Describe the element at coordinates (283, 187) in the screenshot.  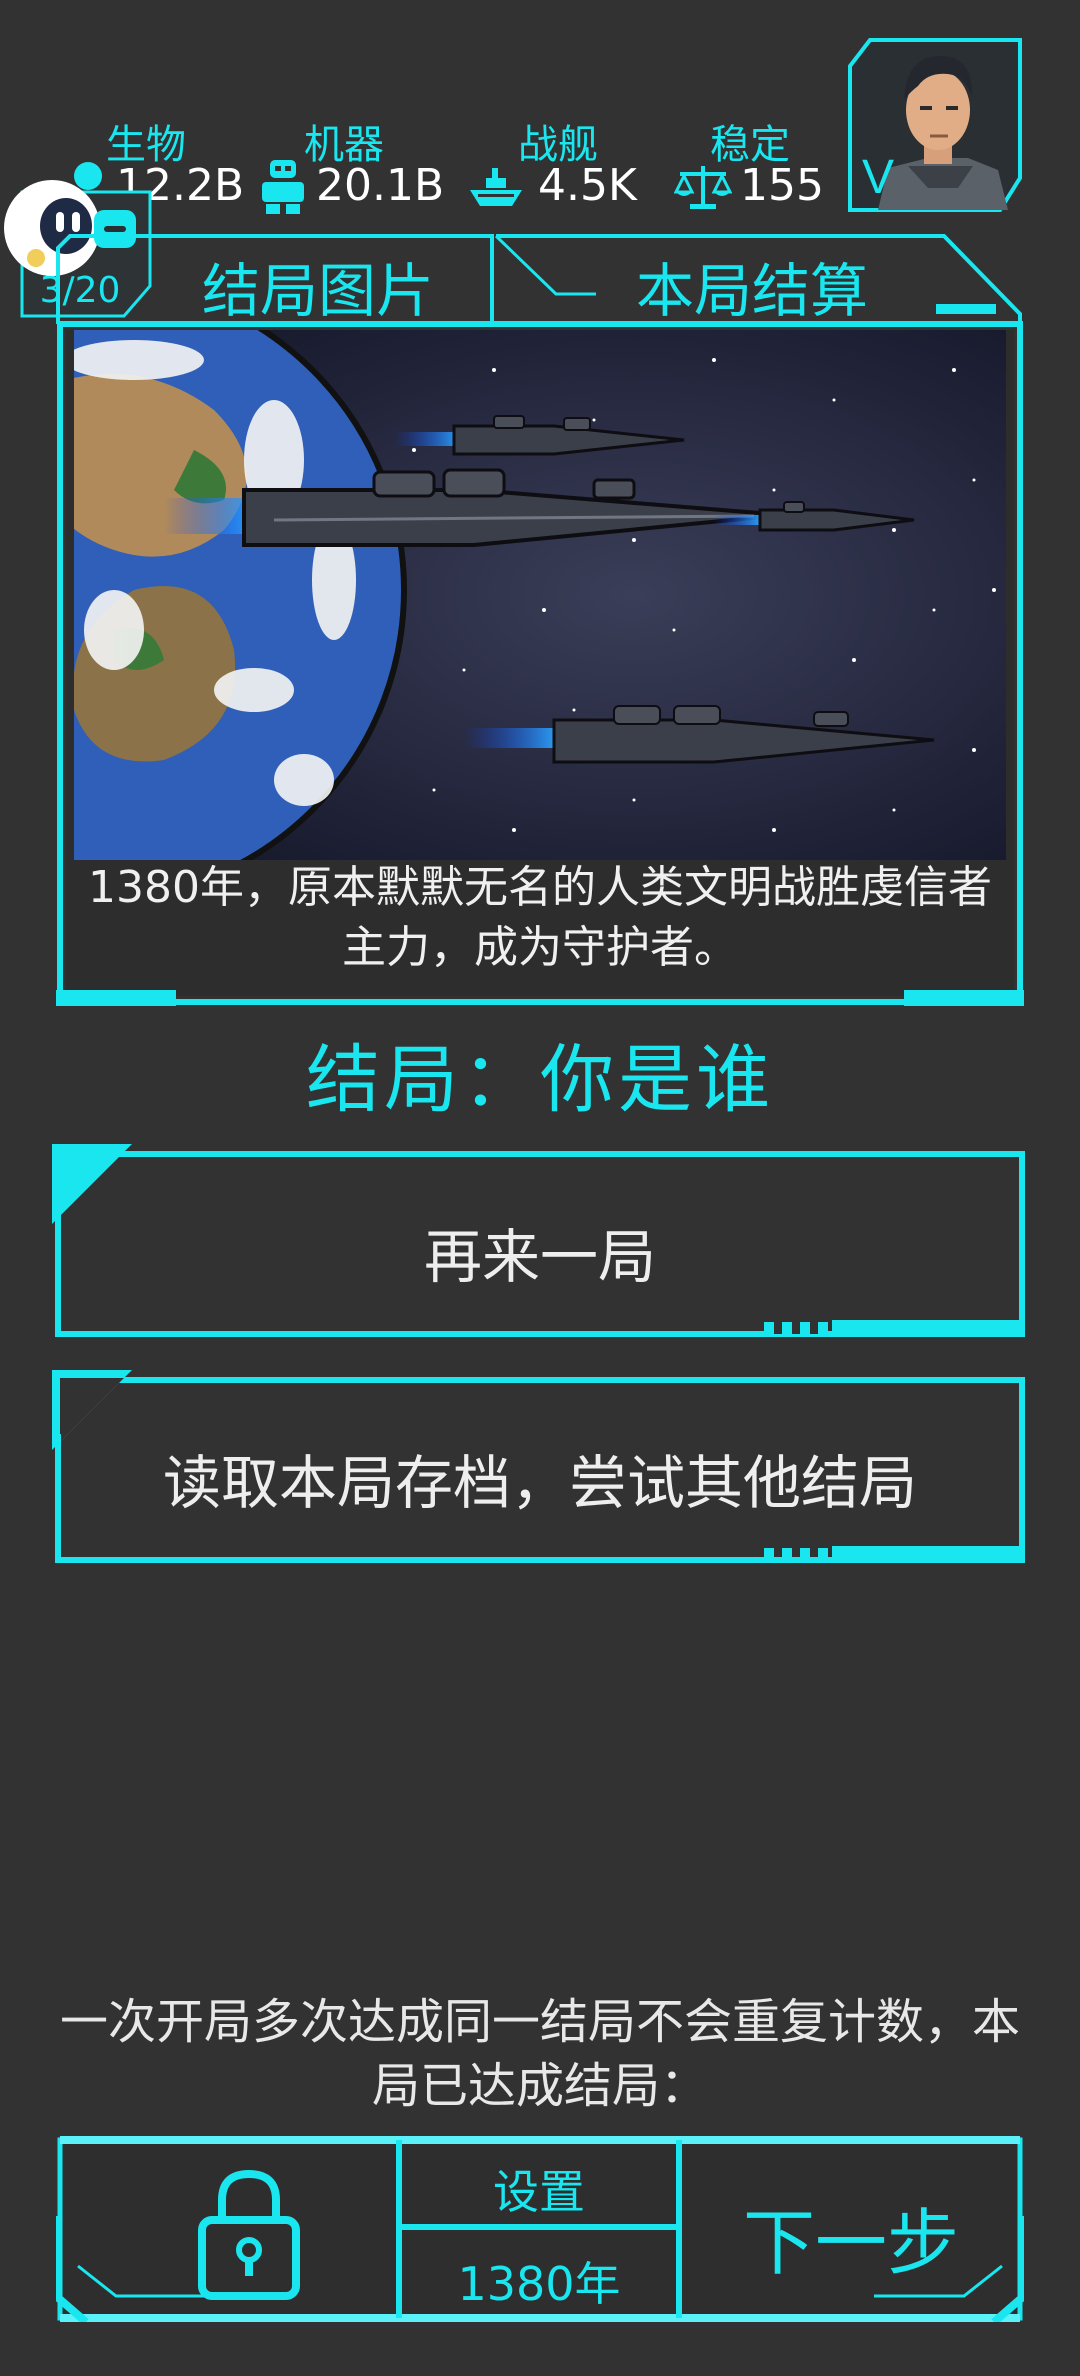
I see `robot-icon` at that location.